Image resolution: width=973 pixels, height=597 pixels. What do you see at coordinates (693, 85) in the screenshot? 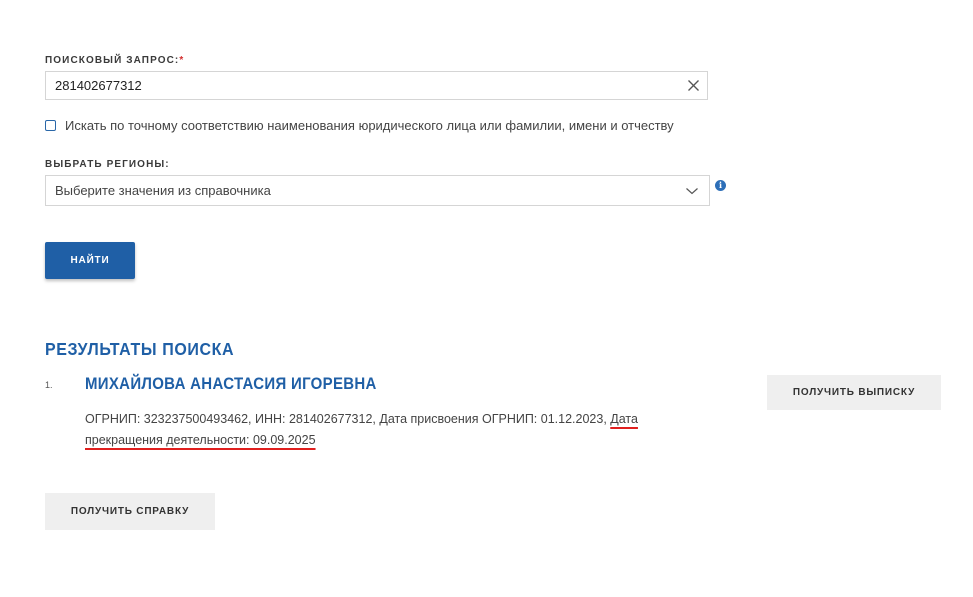
I see `close-icon` at bounding box center [693, 85].